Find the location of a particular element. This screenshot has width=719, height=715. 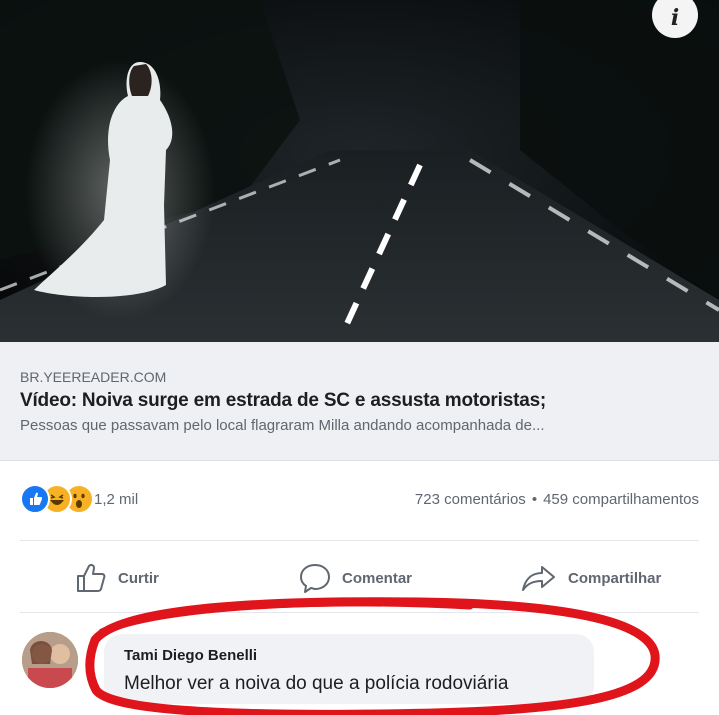

shares-count: 459 compartilhamentos is located at coordinates (621, 499).